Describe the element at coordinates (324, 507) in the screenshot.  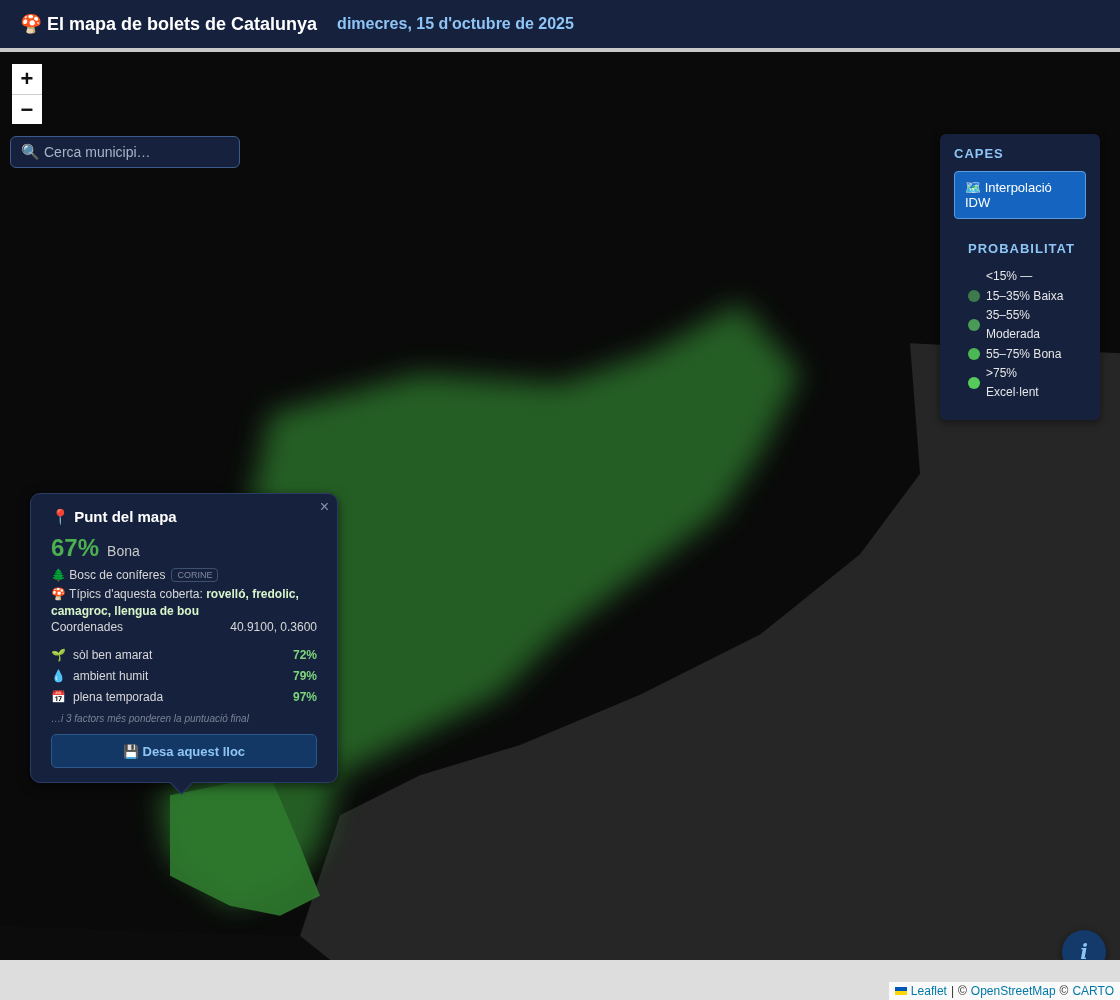
I see `close-button: ×` at that location.